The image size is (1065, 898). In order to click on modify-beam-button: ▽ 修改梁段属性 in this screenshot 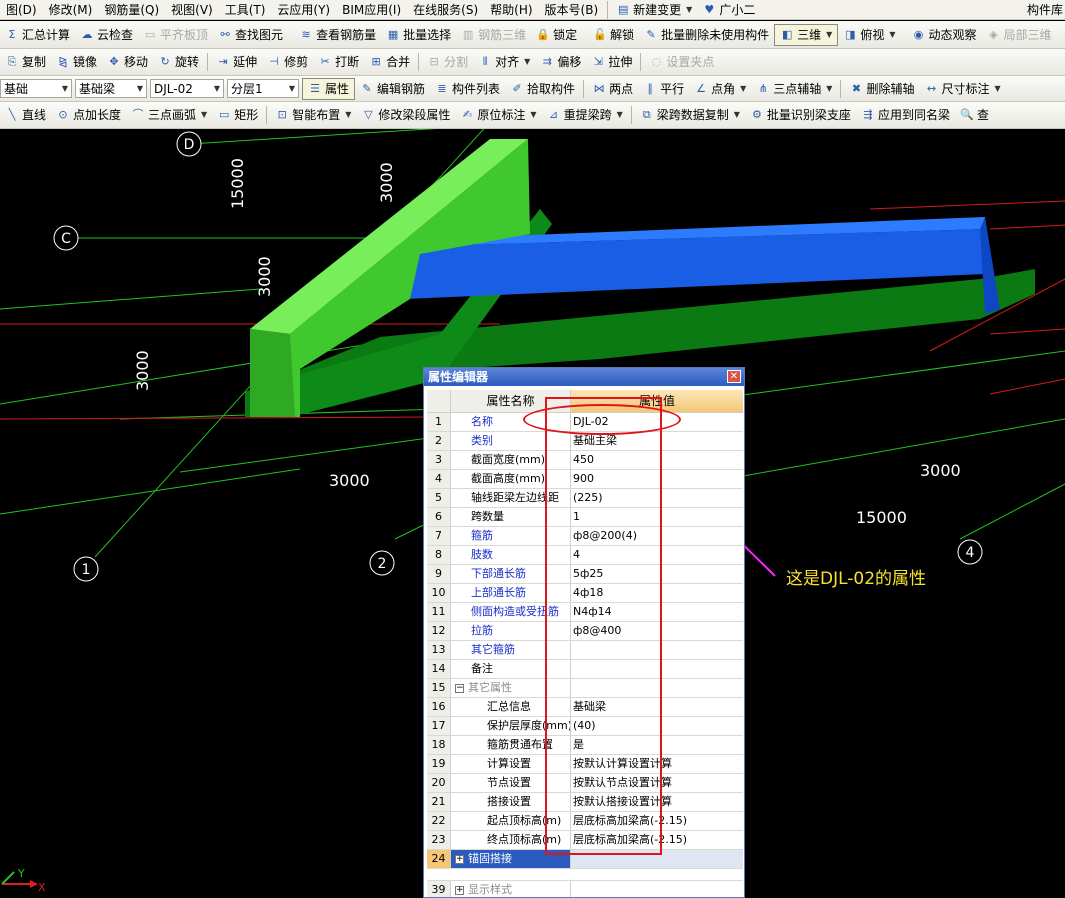, I will do `click(405, 115)`.